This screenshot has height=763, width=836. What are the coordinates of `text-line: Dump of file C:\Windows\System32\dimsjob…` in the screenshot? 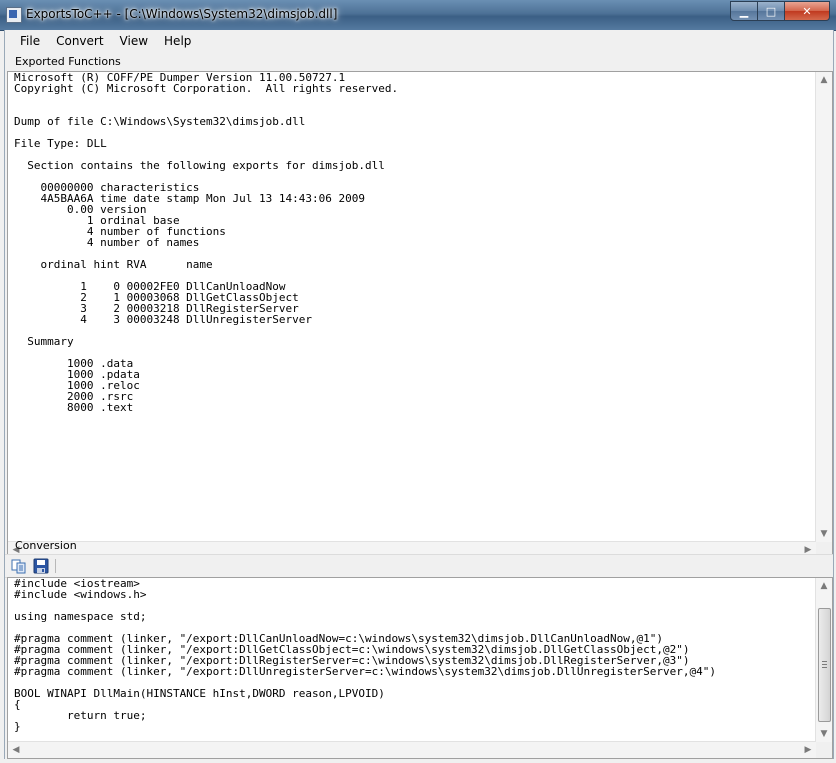 It's located at (160, 121).